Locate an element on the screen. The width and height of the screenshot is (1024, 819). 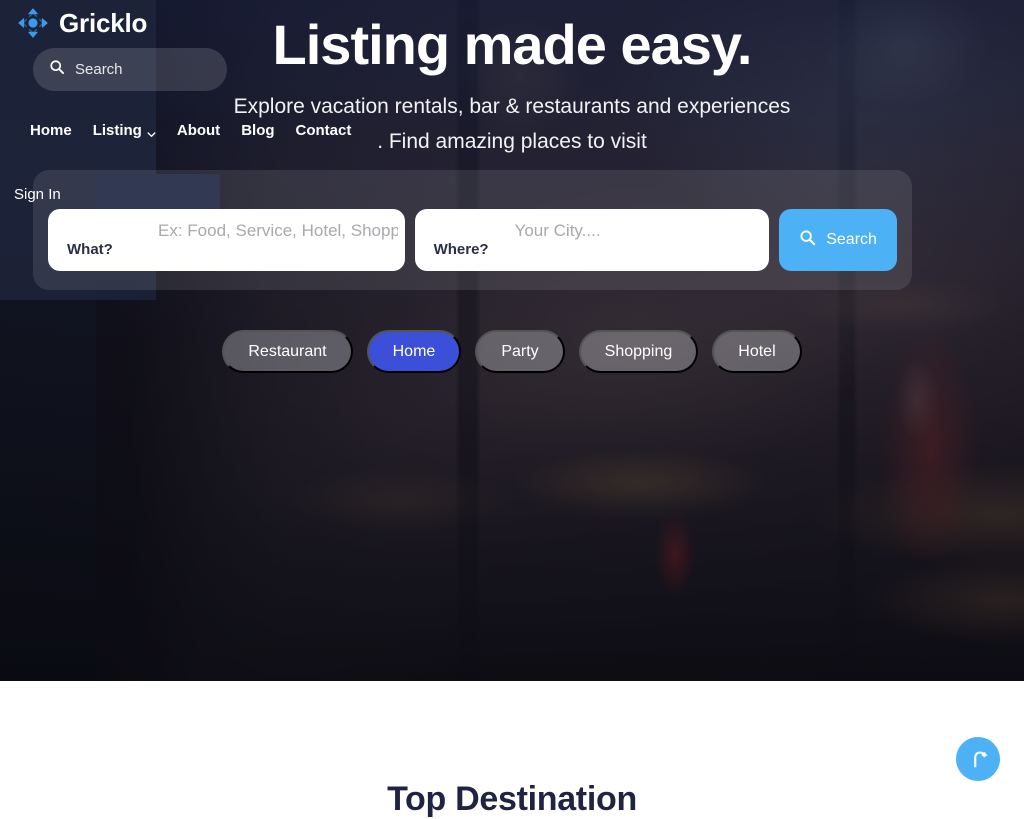
what-input is located at coordinates (278, 231).